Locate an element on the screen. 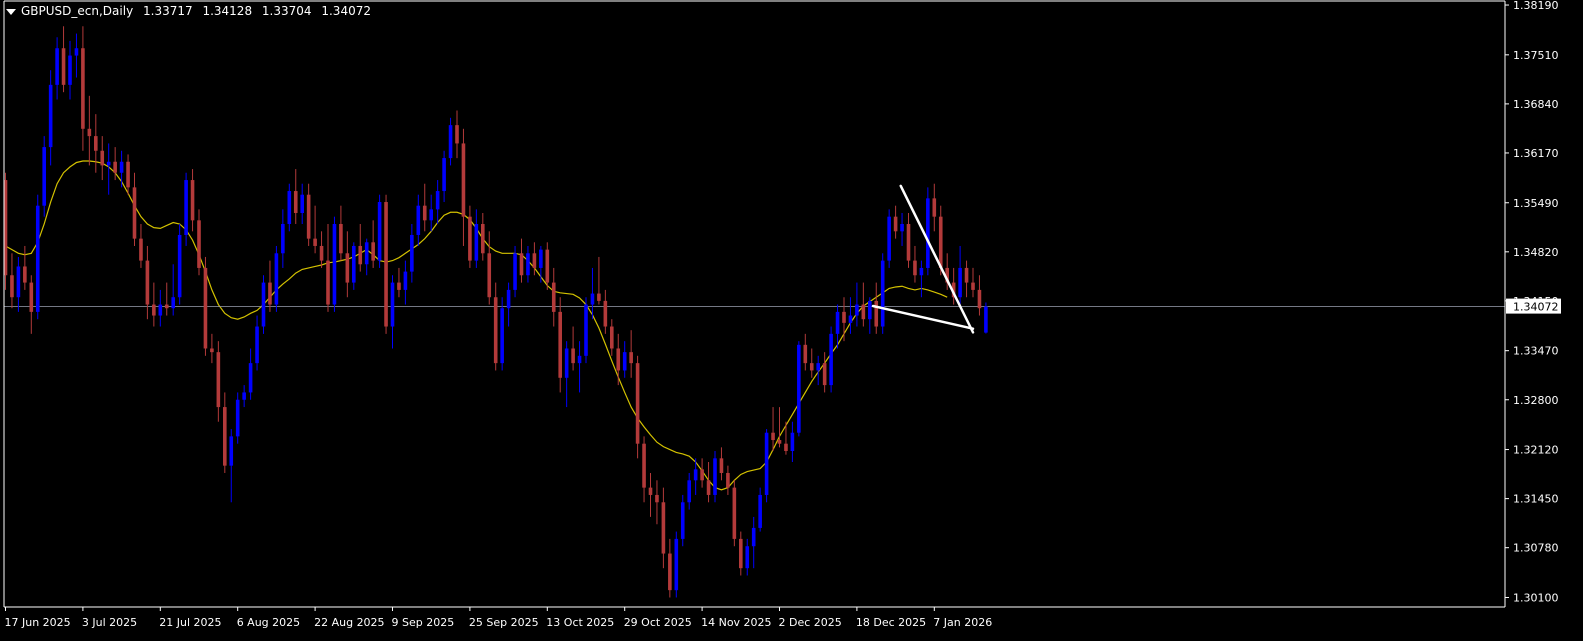  x-tick-label: 9 Sep 2025 is located at coordinates (423, 622).